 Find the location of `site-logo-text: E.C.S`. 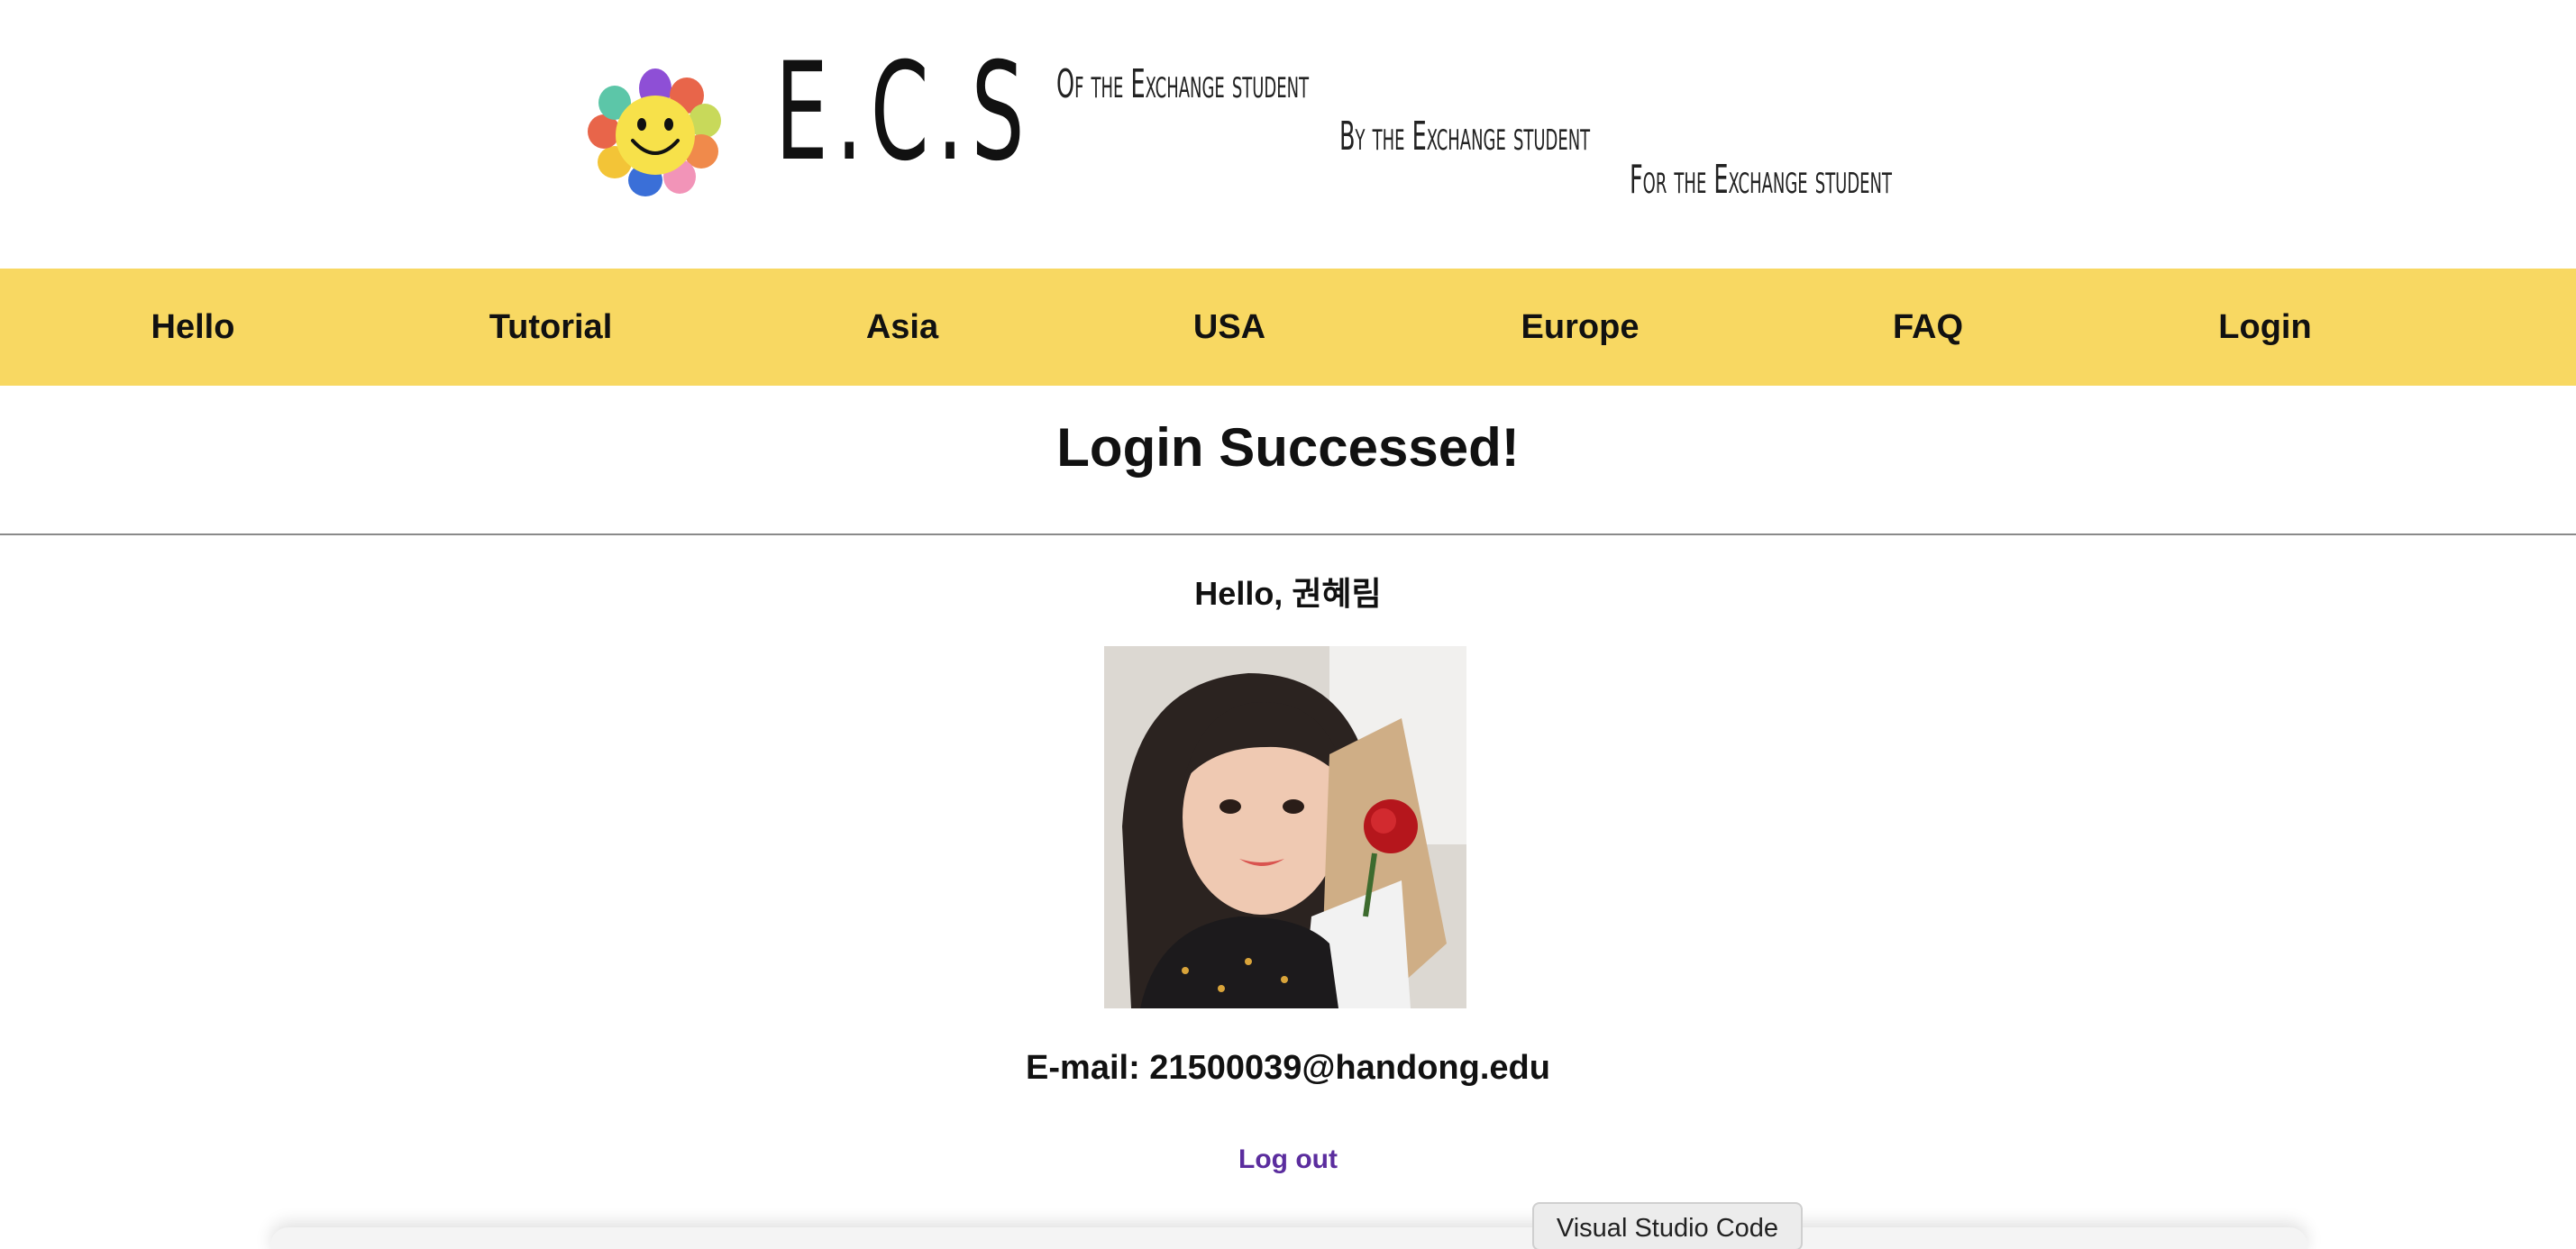

site-logo-text: E.C.S is located at coordinates (903, 112).